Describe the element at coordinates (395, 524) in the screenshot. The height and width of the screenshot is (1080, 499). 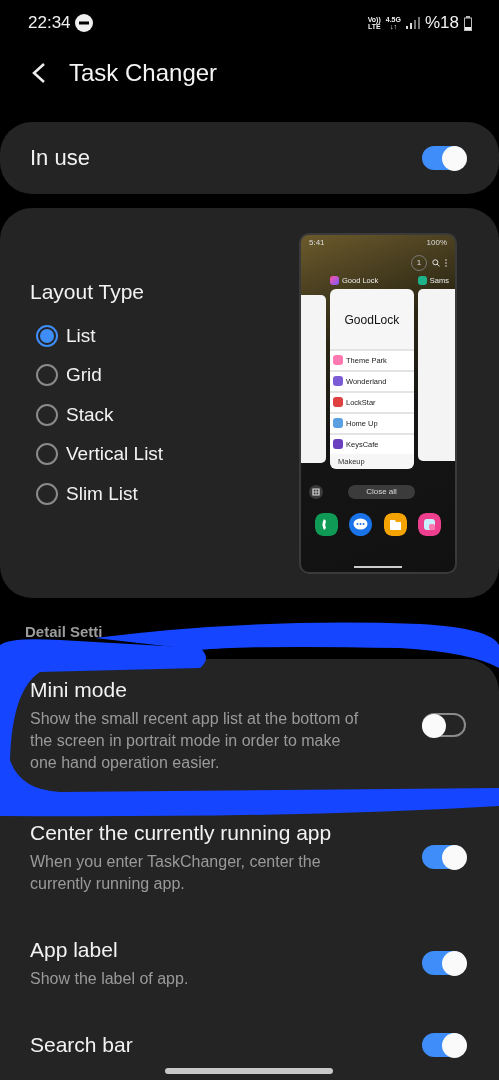
I see `folder-app-icon` at that location.